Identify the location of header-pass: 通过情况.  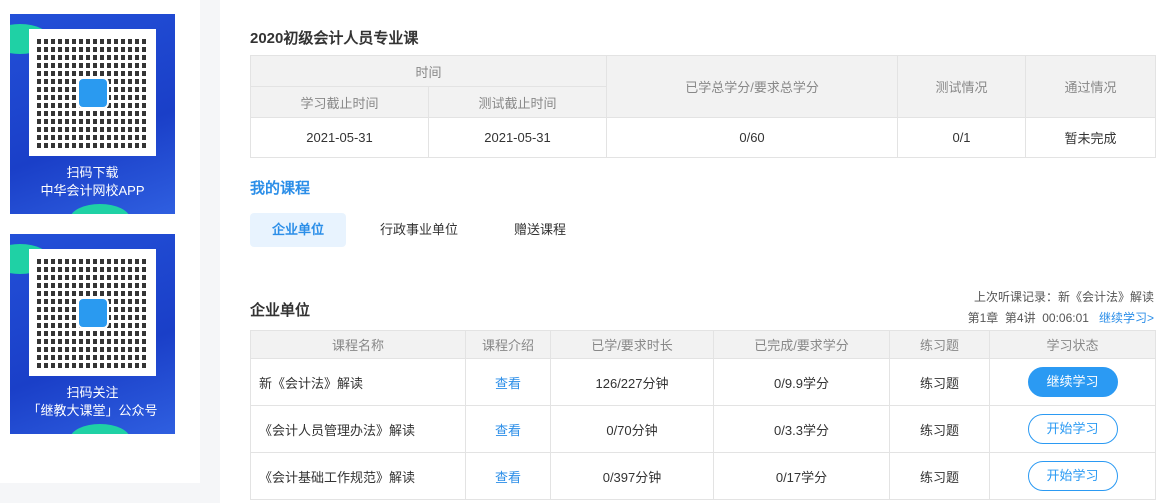
(1091, 86).